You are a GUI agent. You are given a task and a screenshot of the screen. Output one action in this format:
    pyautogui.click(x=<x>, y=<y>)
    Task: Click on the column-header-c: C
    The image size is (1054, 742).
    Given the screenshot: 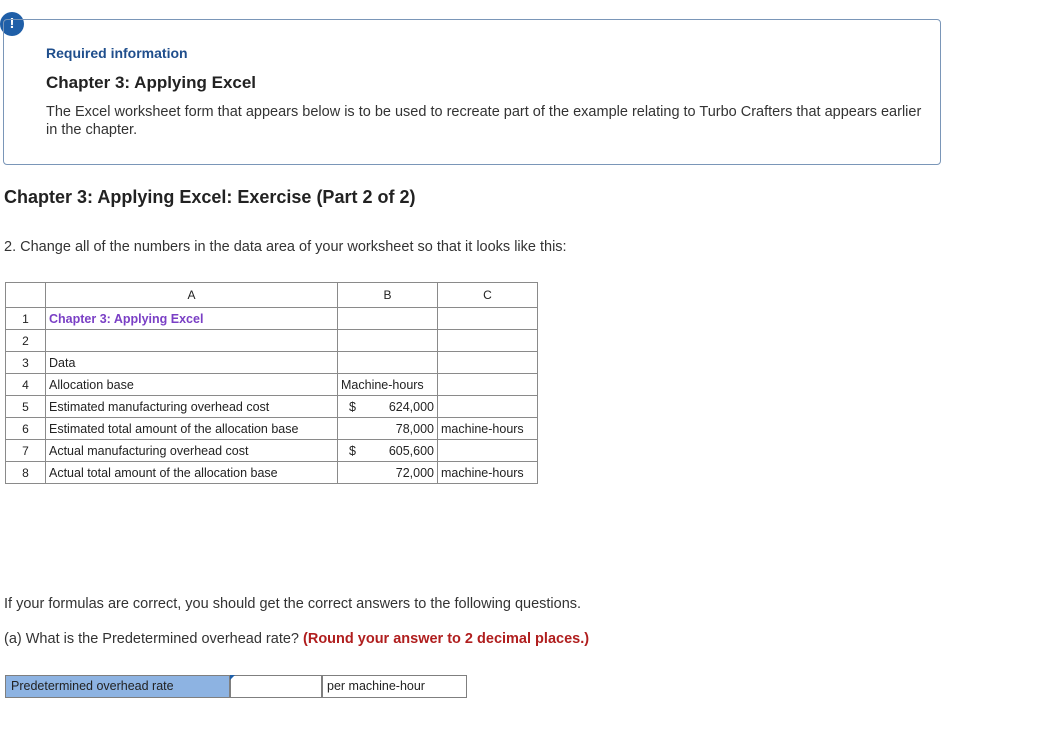 What is the action you would take?
    pyautogui.click(x=488, y=295)
    